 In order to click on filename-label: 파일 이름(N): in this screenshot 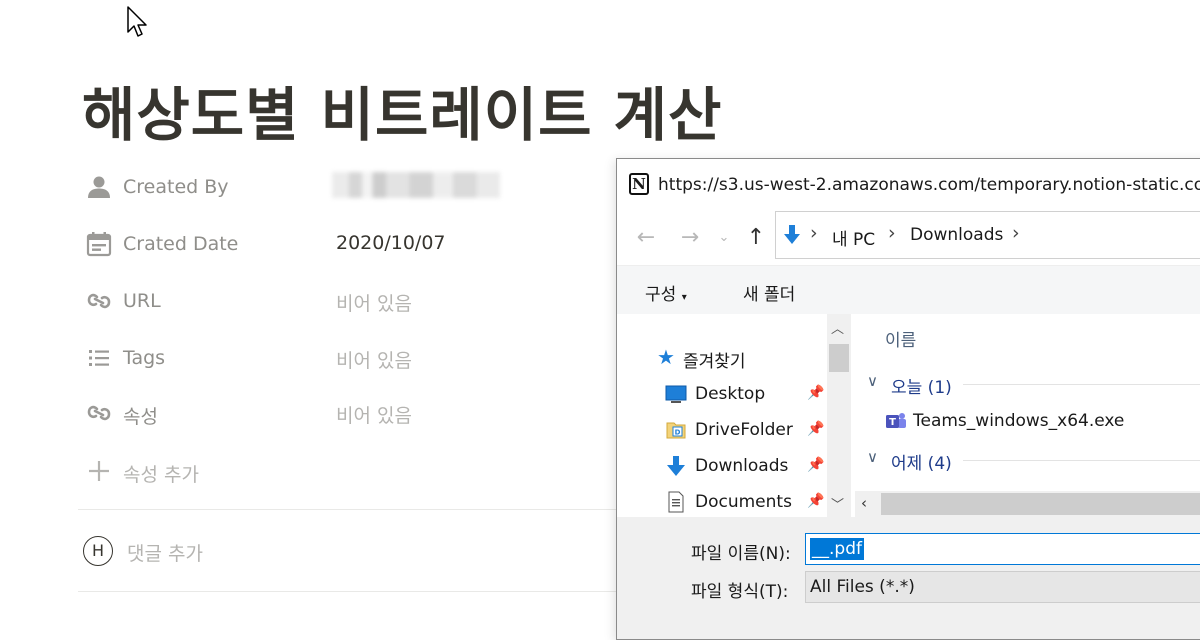, I will do `click(741, 554)`.